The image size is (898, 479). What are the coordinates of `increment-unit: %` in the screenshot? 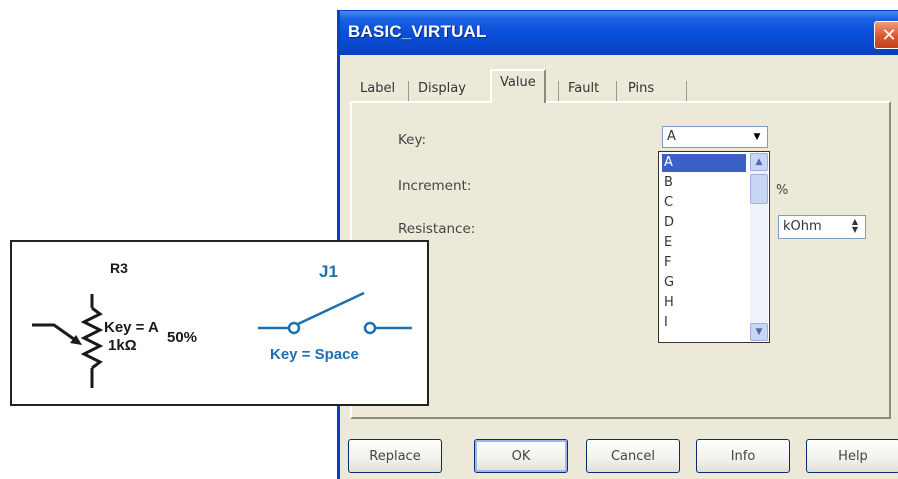 It's located at (782, 190).